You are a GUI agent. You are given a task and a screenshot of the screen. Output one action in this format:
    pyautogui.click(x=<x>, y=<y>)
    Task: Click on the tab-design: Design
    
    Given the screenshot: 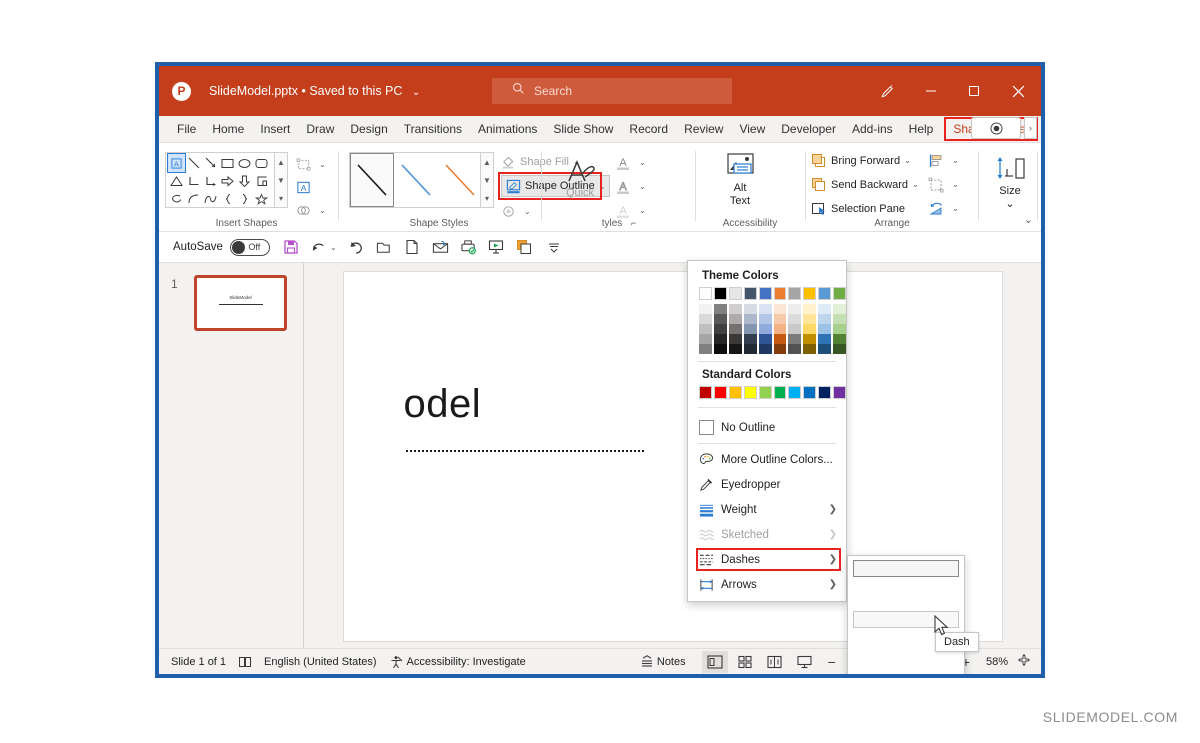 What is the action you would take?
    pyautogui.click(x=368, y=129)
    